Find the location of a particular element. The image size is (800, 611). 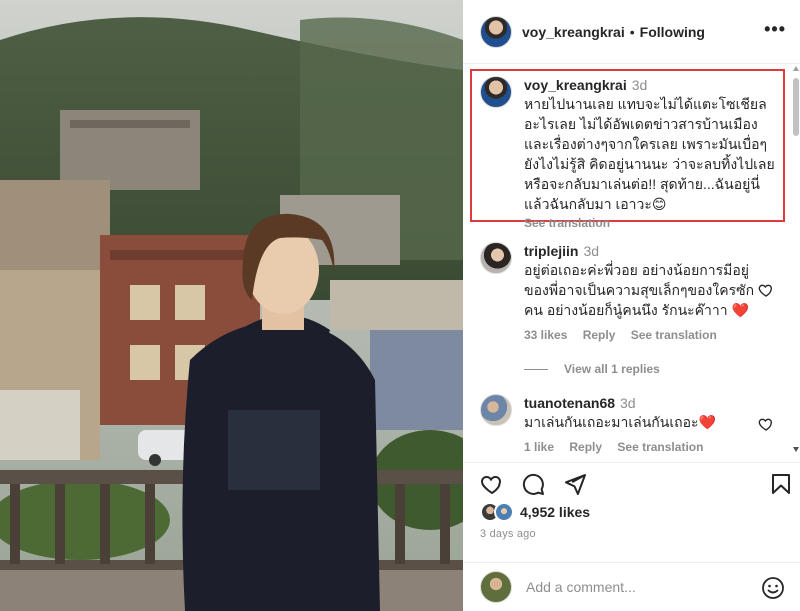

likes-row: 4,952 likes is located at coordinates (535, 512).